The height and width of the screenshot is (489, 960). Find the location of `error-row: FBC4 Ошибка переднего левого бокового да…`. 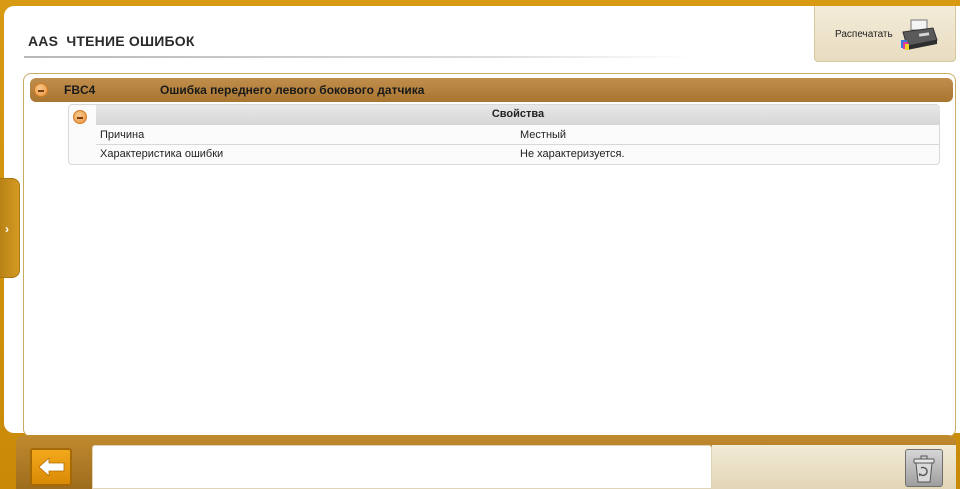

error-row: FBC4 Ошибка переднего левого бокового да… is located at coordinates (491, 90).